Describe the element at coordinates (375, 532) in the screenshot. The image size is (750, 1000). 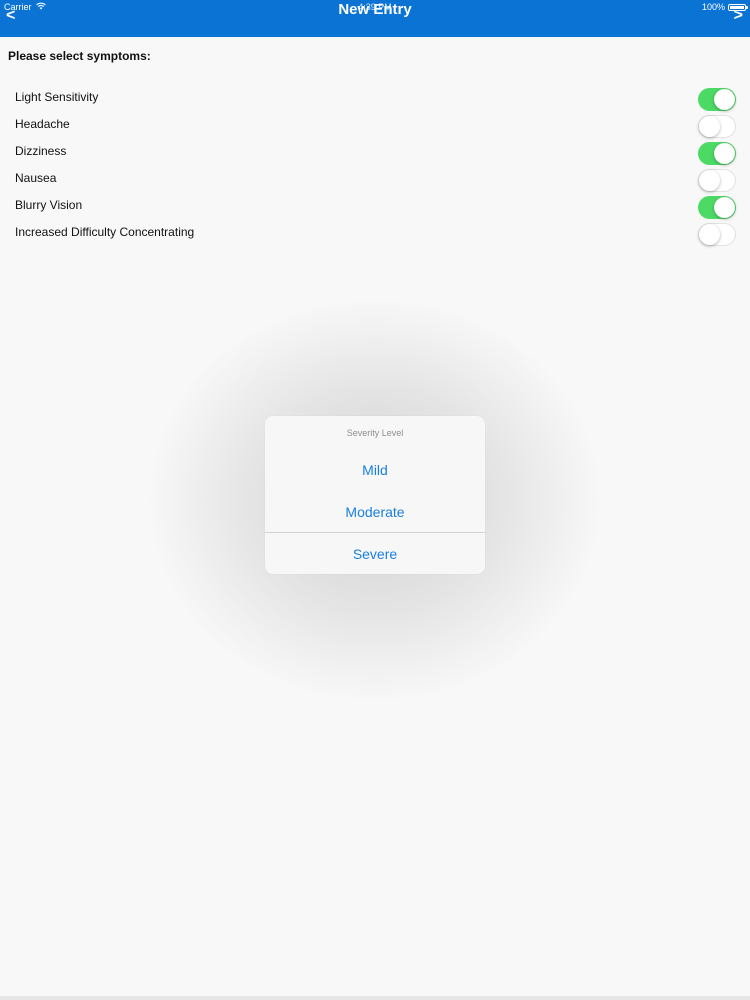
I see `dialog-divider` at that location.